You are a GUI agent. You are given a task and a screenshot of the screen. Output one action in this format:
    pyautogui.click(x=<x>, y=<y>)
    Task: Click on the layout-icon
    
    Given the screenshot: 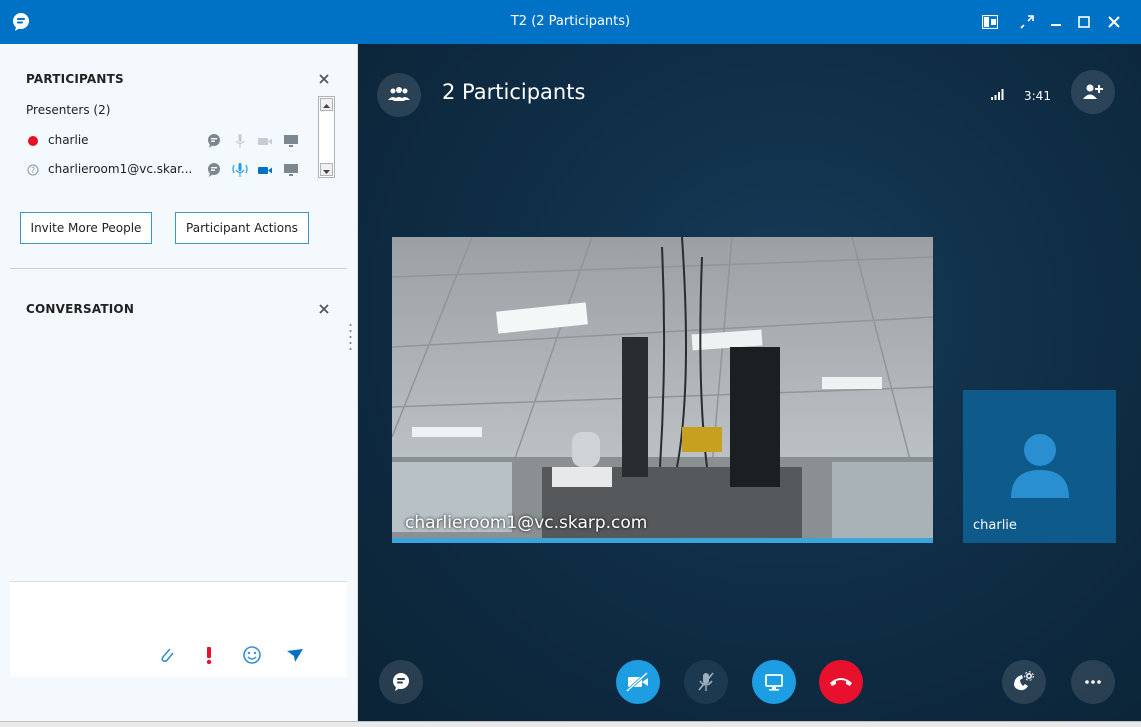 What is the action you would take?
    pyautogui.click(x=990, y=22)
    